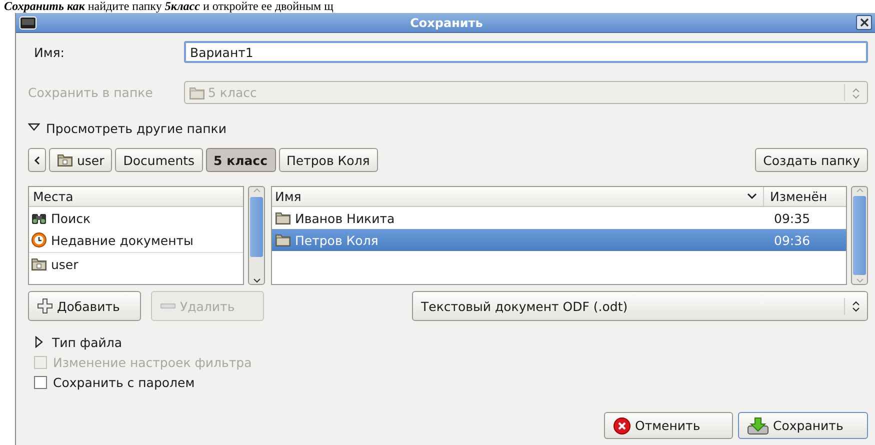 The height and width of the screenshot is (445, 875). What do you see at coordinates (169, 6) in the screenshot?
I see `document-text: Сохранить как найдите папку 5класс и откройте ее двойным щ` at bounding box center [169, 6].